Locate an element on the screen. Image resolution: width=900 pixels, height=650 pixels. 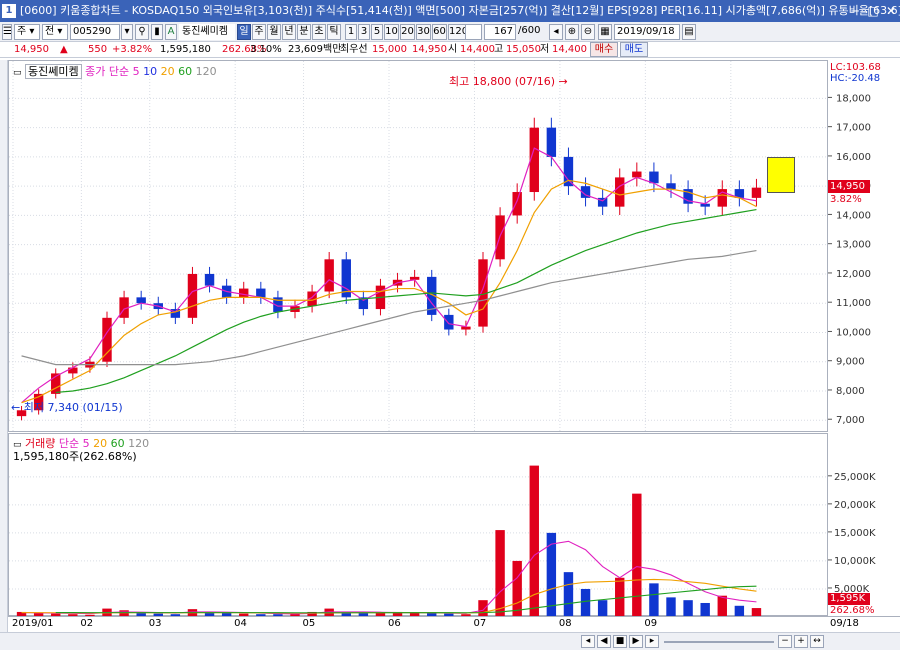
volume-axis-label: 20,000K is located at coordinates (855, 505).